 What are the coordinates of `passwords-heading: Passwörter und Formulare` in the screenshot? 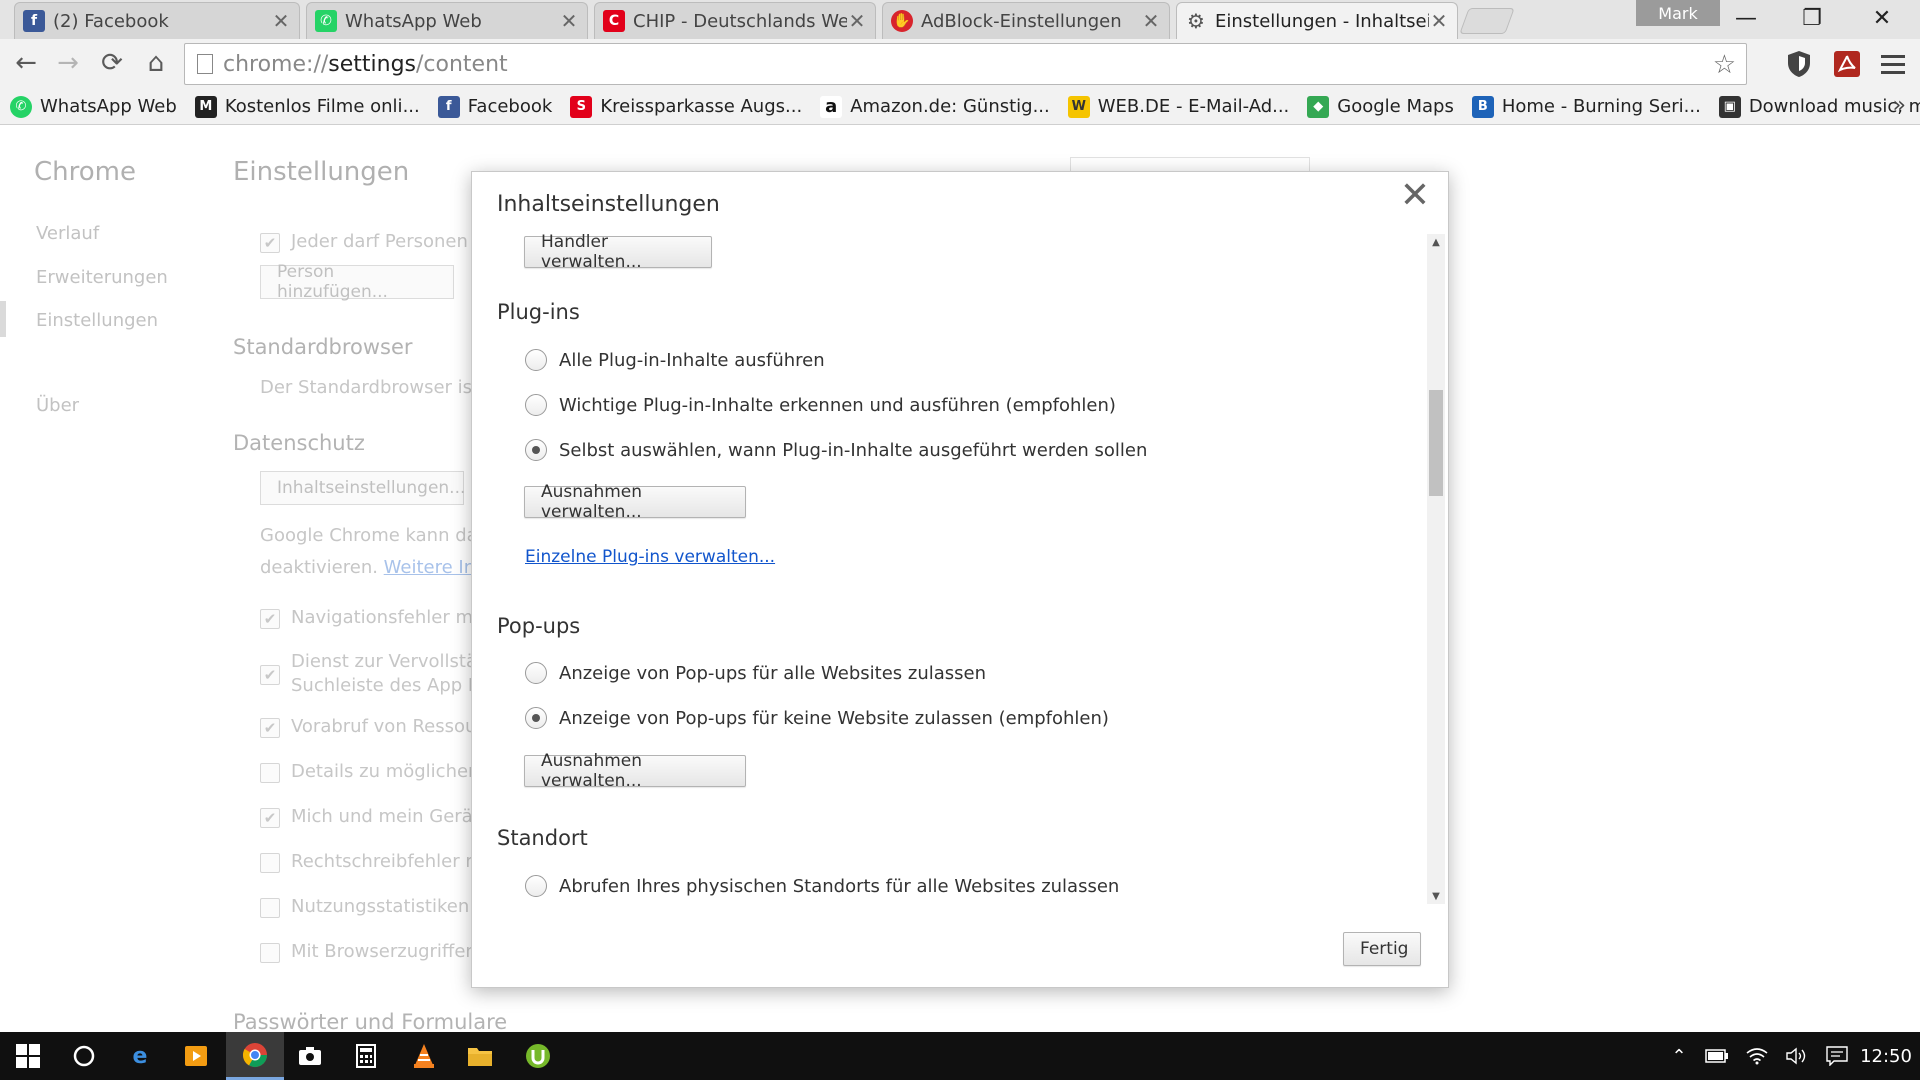 It's located at (370, 1021).